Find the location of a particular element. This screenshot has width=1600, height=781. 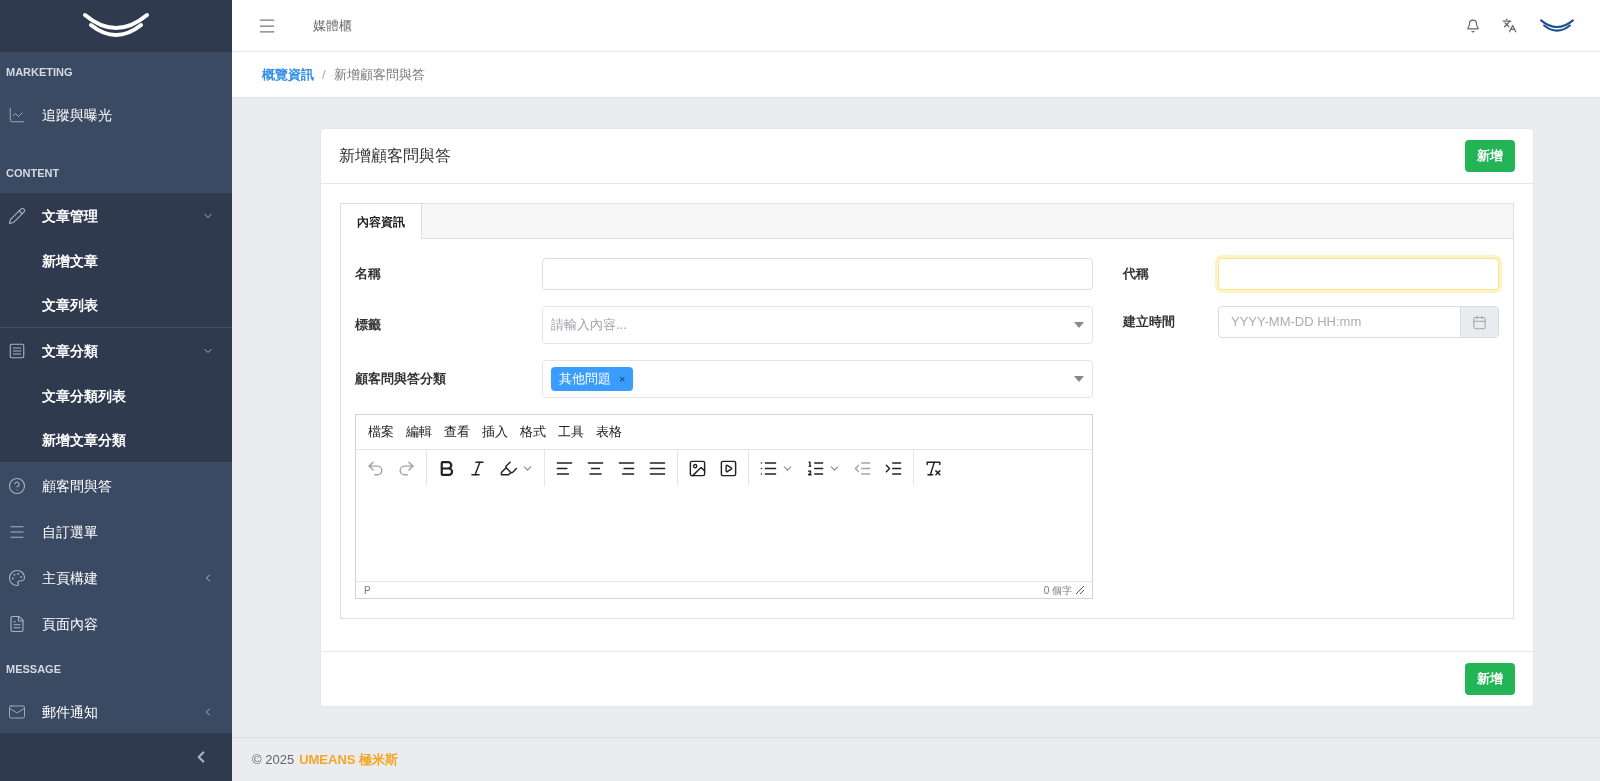

translate-icon is located at coordinates (1509, 25).